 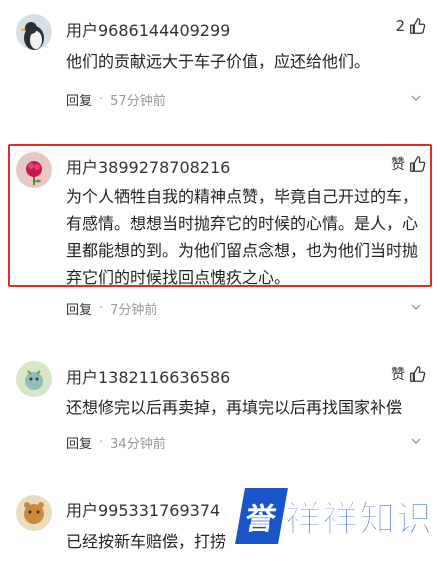 I want to click on comment-username: 用户995331769374, so click(x=143, y=509).